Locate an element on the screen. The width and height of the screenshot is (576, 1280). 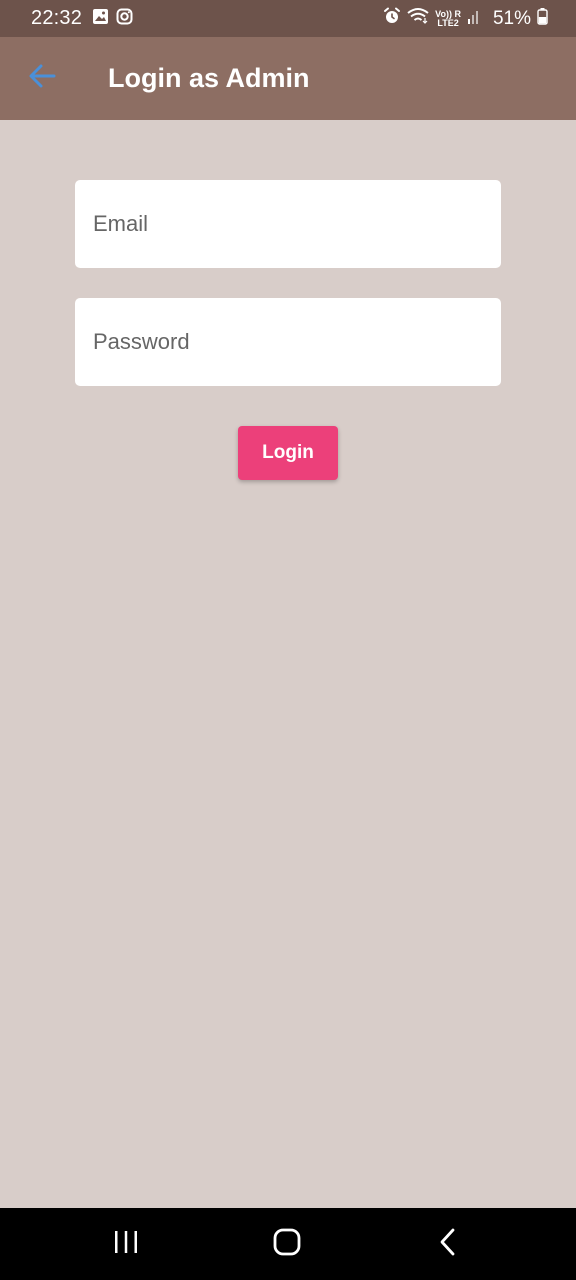
recent-apps-icon is located at coordinates (126, 1244).